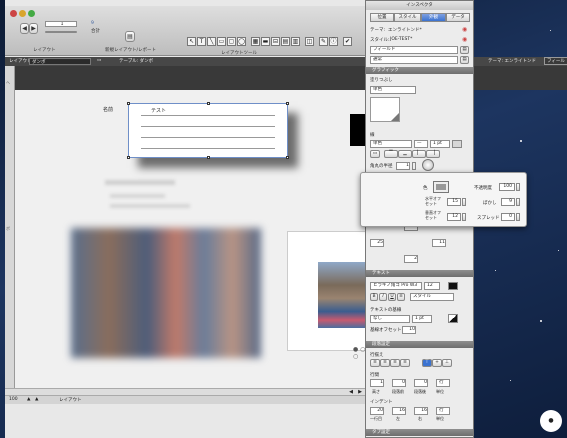 The height and width of the screenshot is (438, 567). What do you see at coordinates (24, 28) in the screenshot?
I see `previous-record-button: ◀` at bounding box center [24, 28].